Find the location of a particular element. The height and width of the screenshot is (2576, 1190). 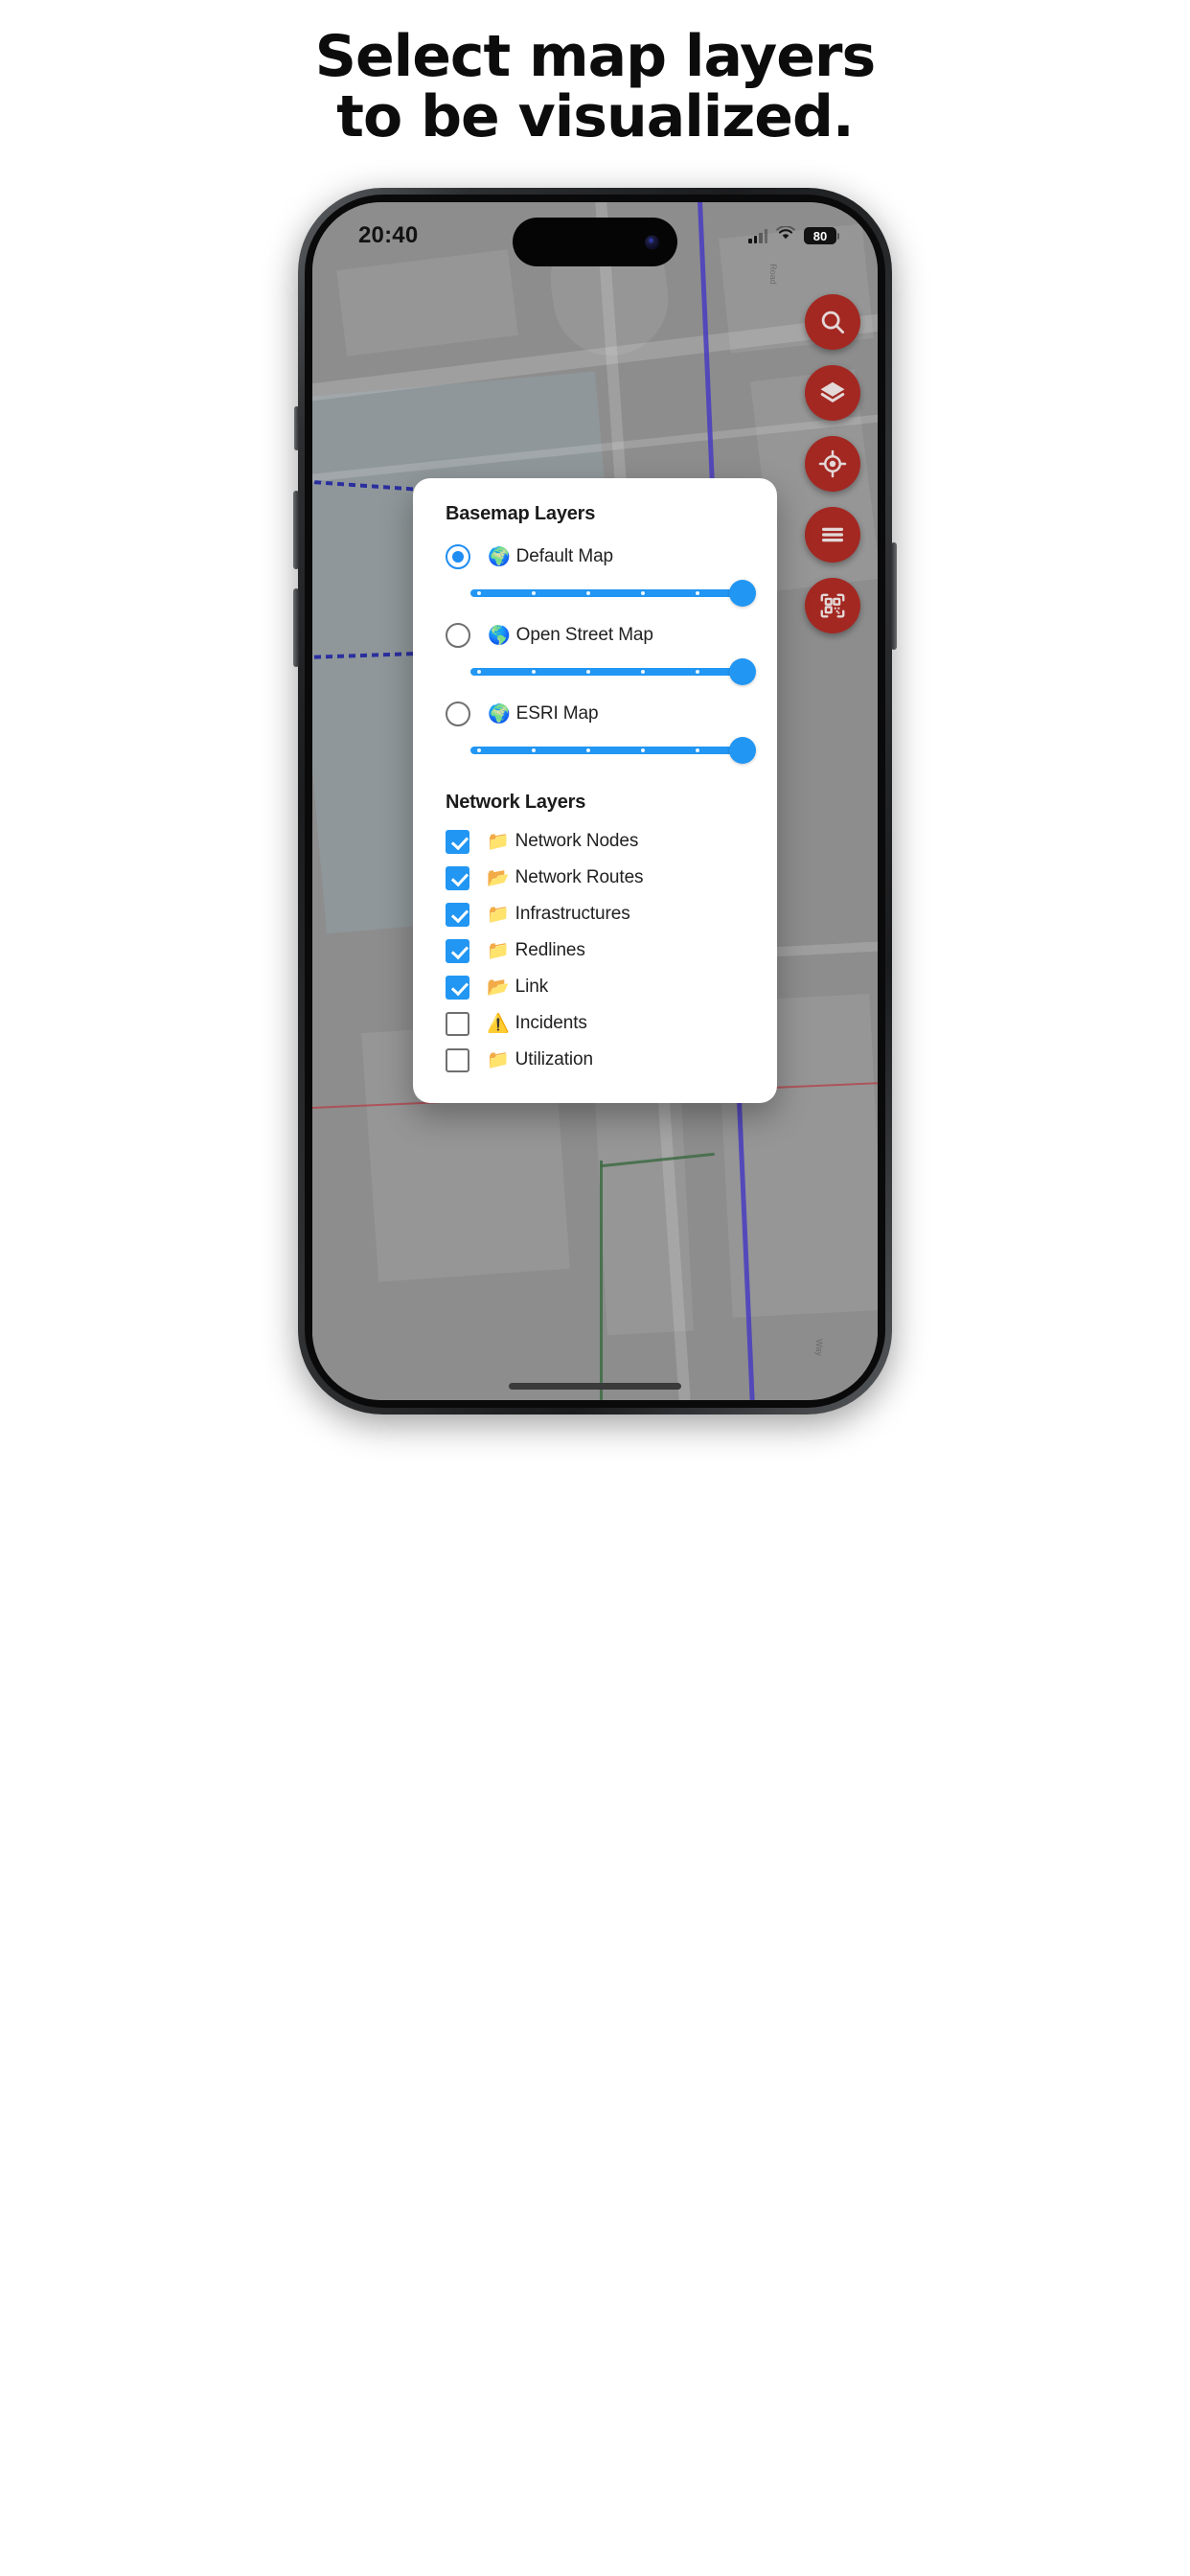

map-toolbar is located at coordinates (833, 463).